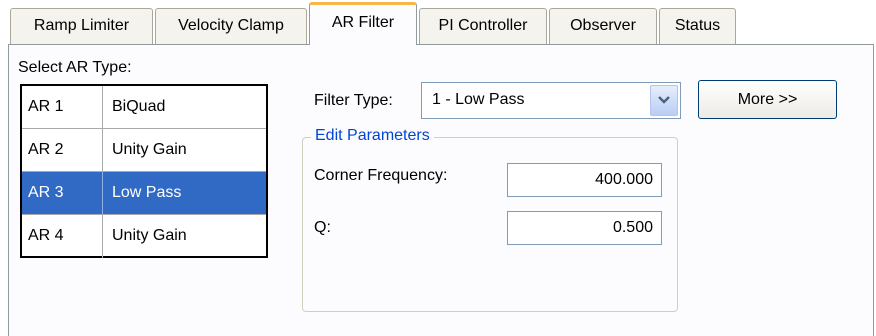 The image size is (876, 336). What do you see at coordinates (381, 175) in the screenshot?
I see `corner-frequency-label: Corner Frequency:` at bounding box center [381, 175].